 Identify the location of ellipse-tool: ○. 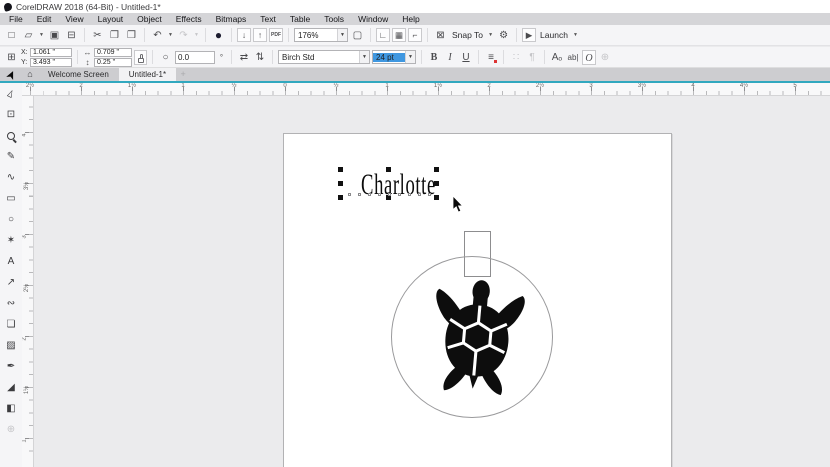
(11, 219).